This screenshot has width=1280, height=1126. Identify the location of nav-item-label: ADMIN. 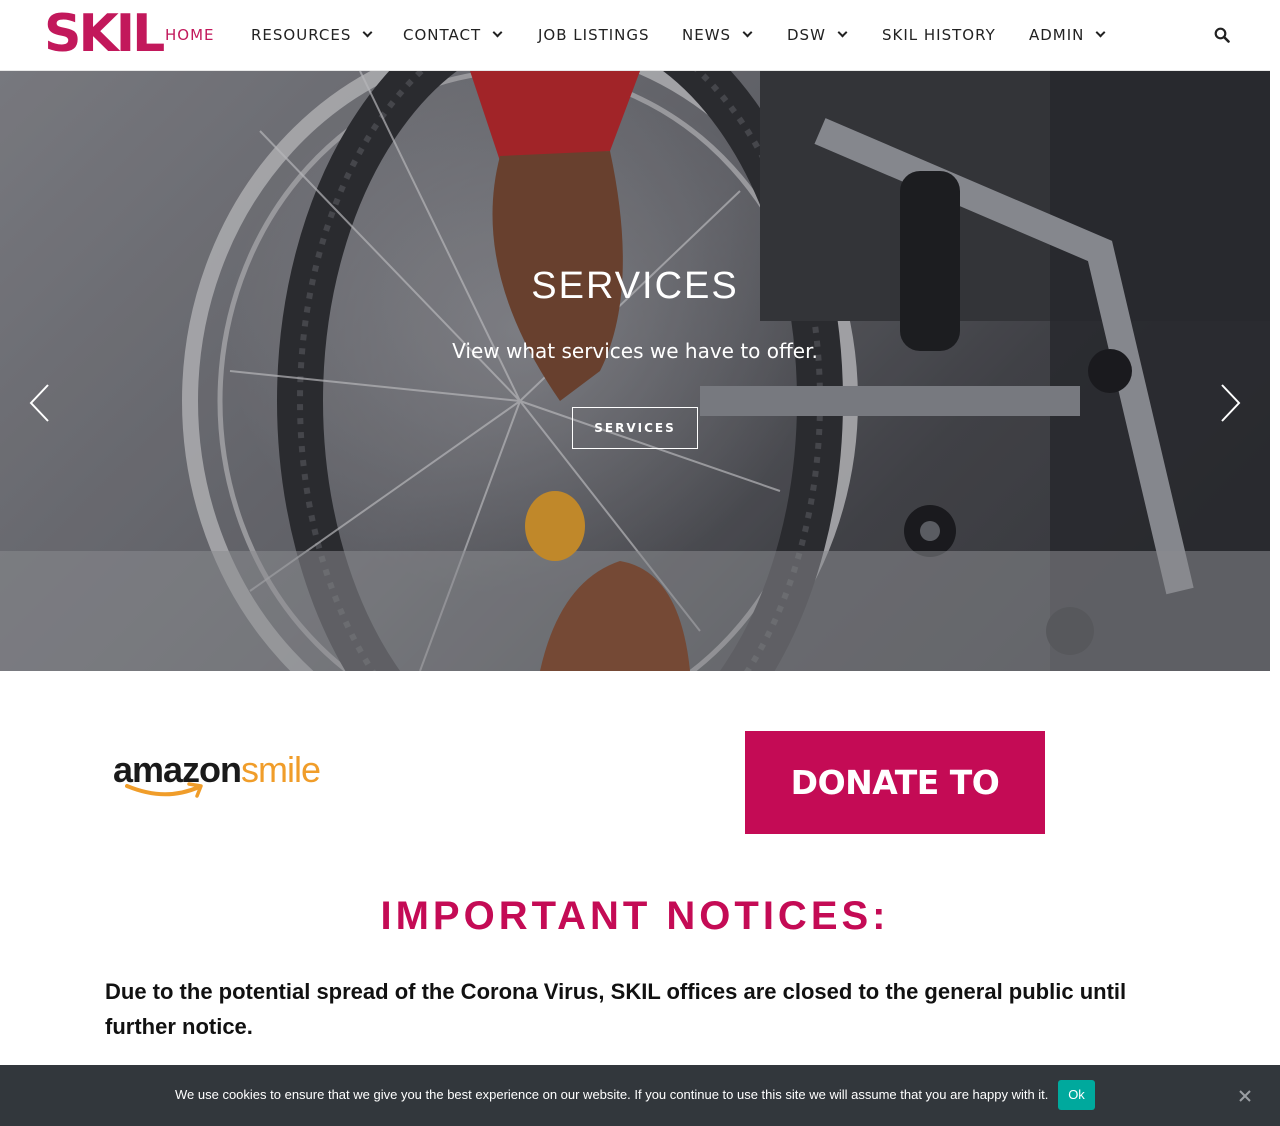
(1057, 35).